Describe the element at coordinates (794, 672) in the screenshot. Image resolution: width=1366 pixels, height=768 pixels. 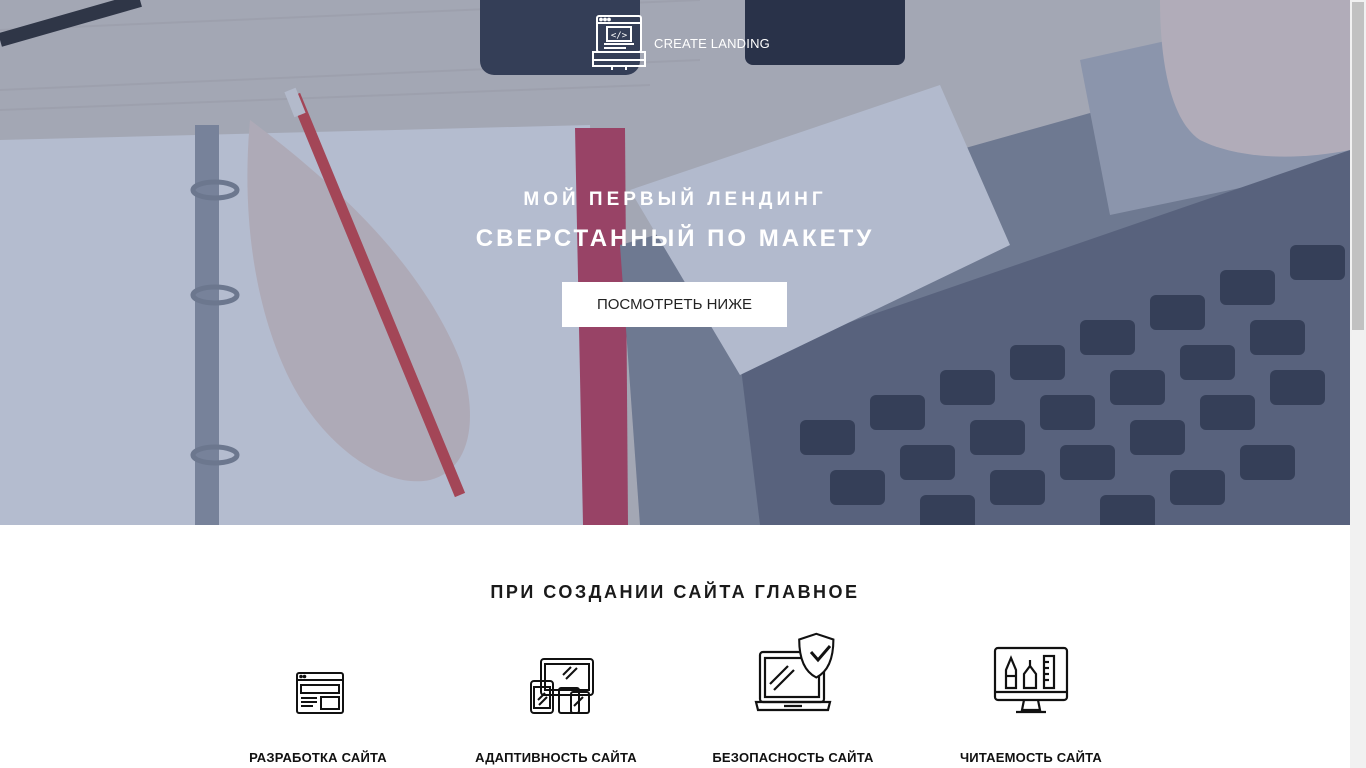
I see `laptop-shield-icon` at that location.